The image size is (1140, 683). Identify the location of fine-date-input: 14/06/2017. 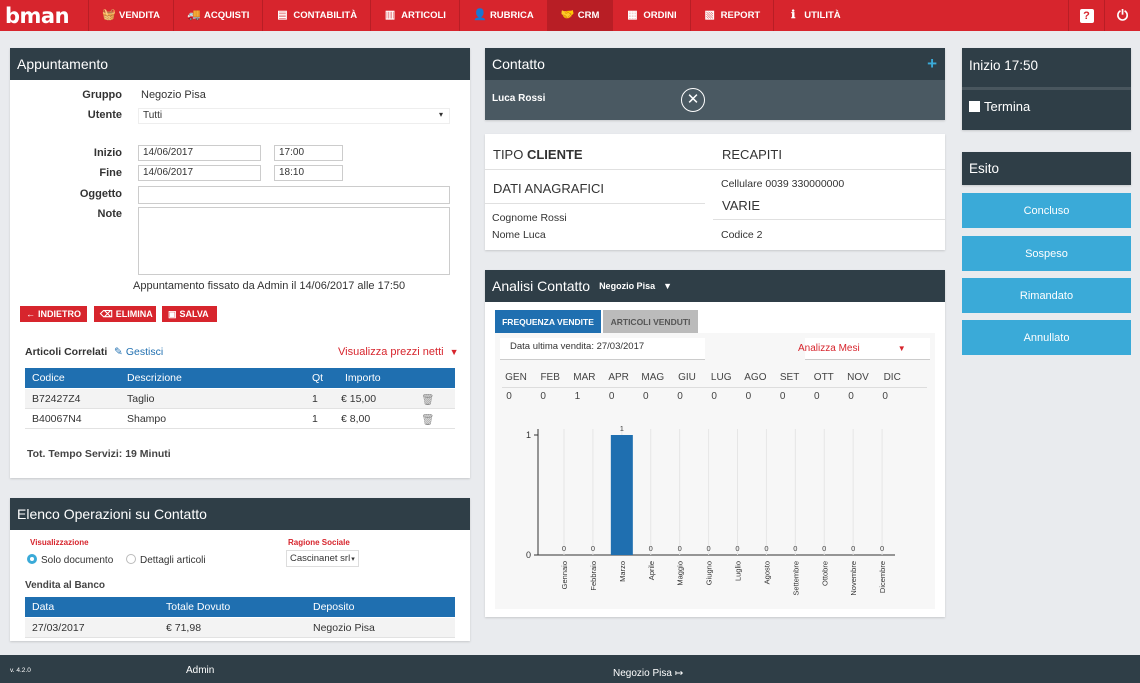
(199, 173).